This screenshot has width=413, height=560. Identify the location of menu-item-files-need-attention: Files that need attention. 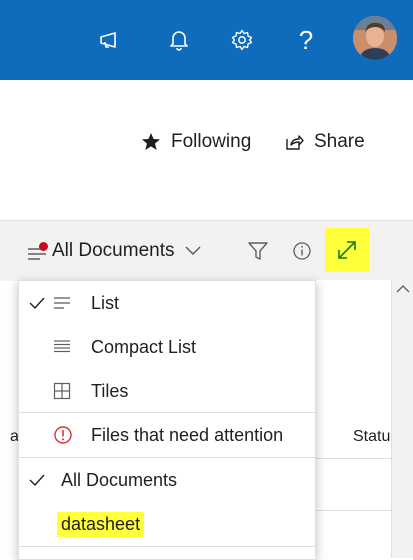
(167, 435).